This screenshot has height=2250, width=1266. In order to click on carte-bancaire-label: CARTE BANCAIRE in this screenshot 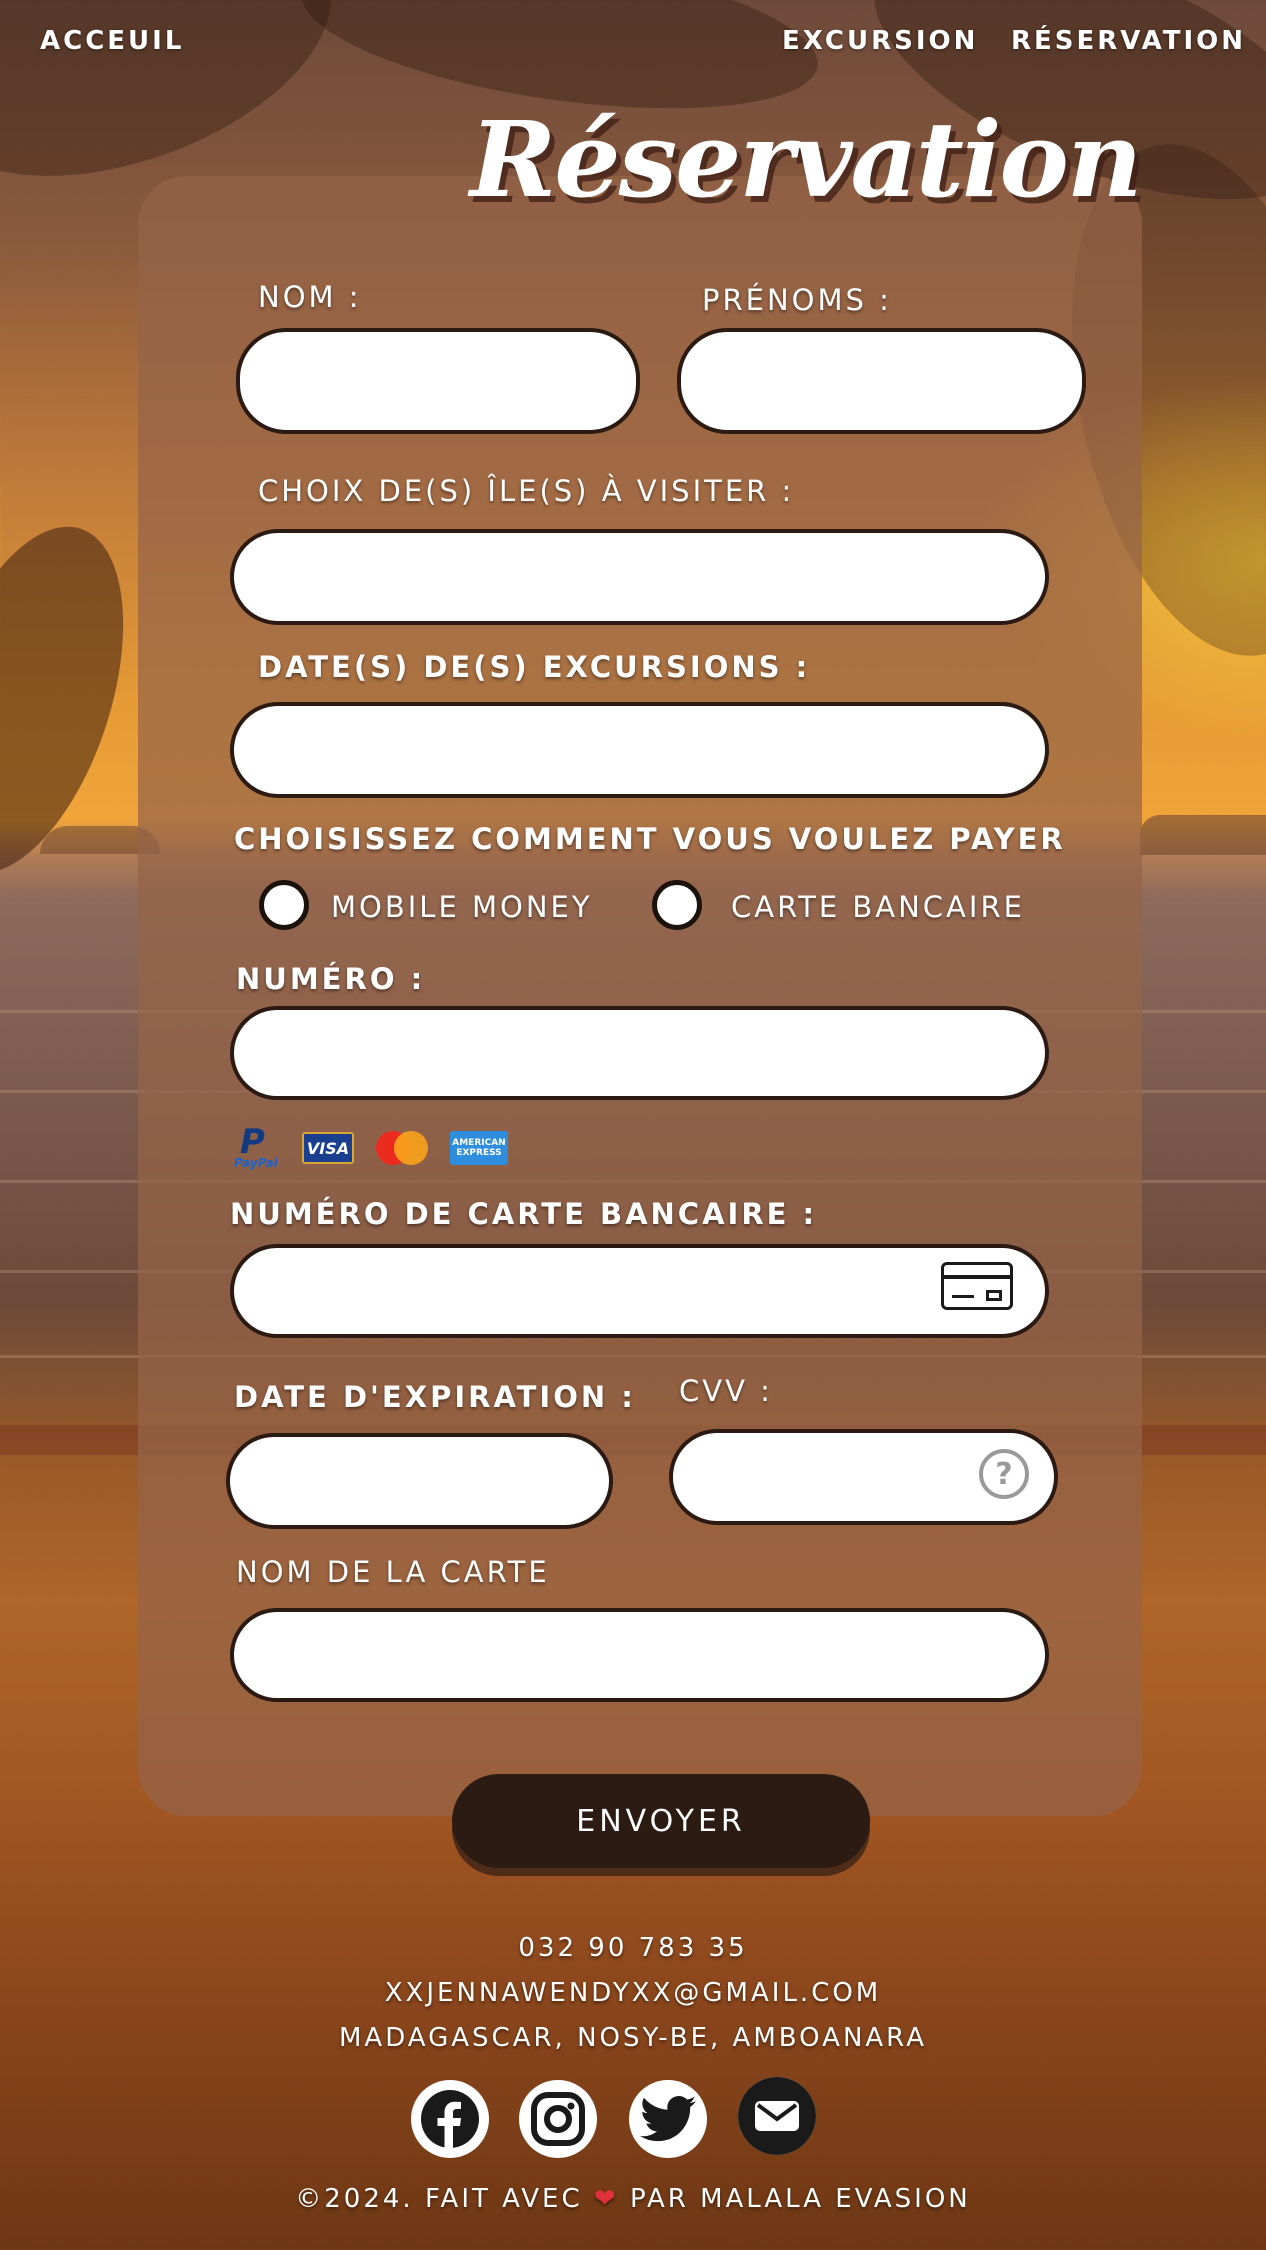, I will do `click(878, 907)`.